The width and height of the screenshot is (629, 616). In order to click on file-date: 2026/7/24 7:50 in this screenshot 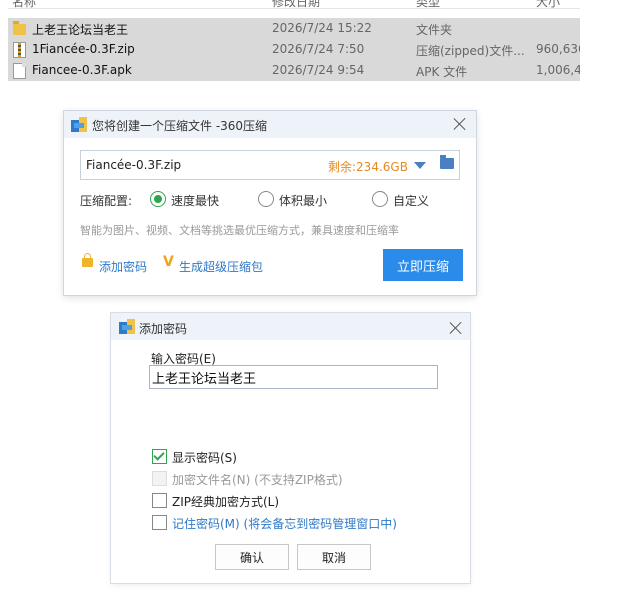, I will do `click(318, 49)`.